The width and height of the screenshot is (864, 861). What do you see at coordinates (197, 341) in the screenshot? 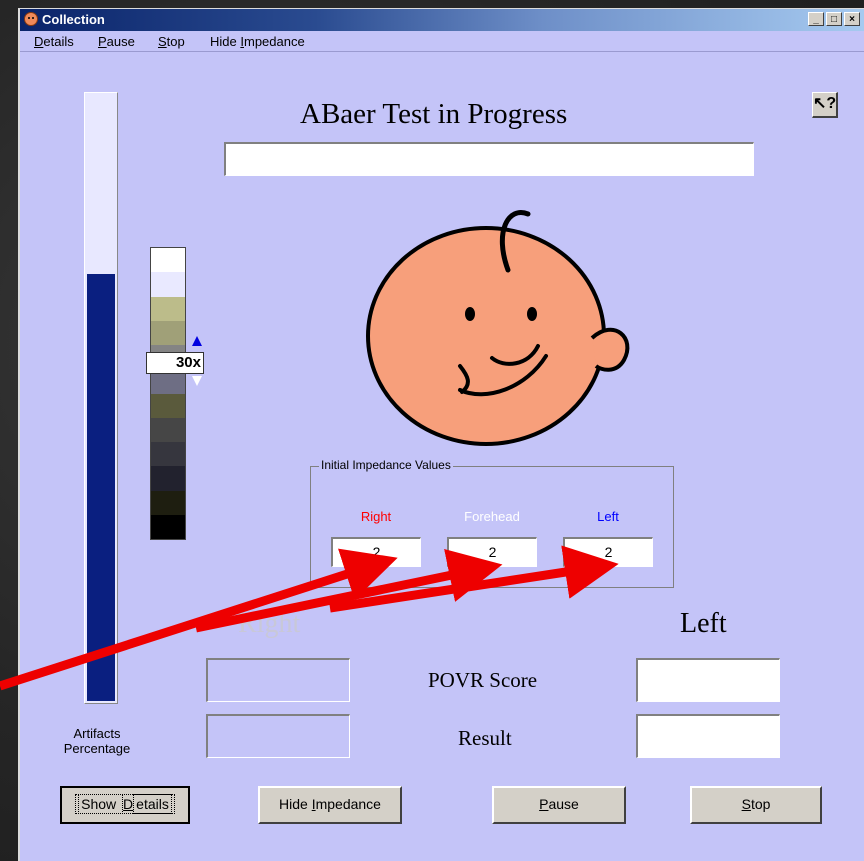
I see `scale-up-arrow-icon` at bounding box center [197, 341].